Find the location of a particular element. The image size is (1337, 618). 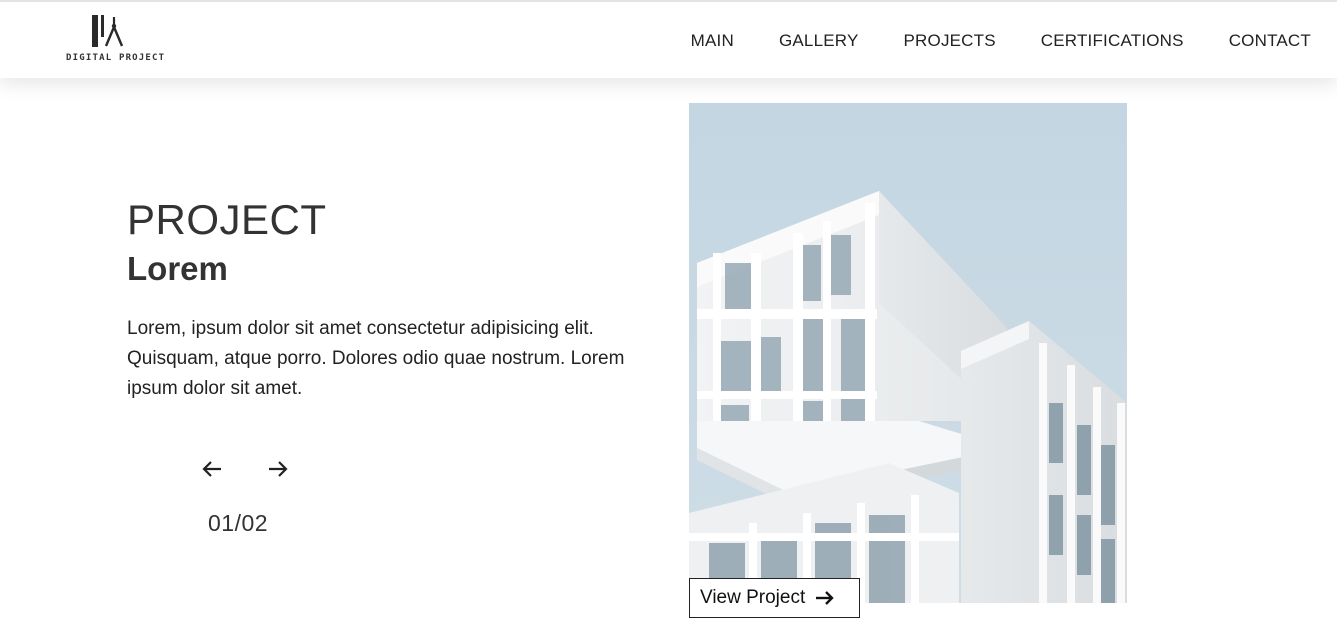

slider-controls is located at coordinates (248, 470).